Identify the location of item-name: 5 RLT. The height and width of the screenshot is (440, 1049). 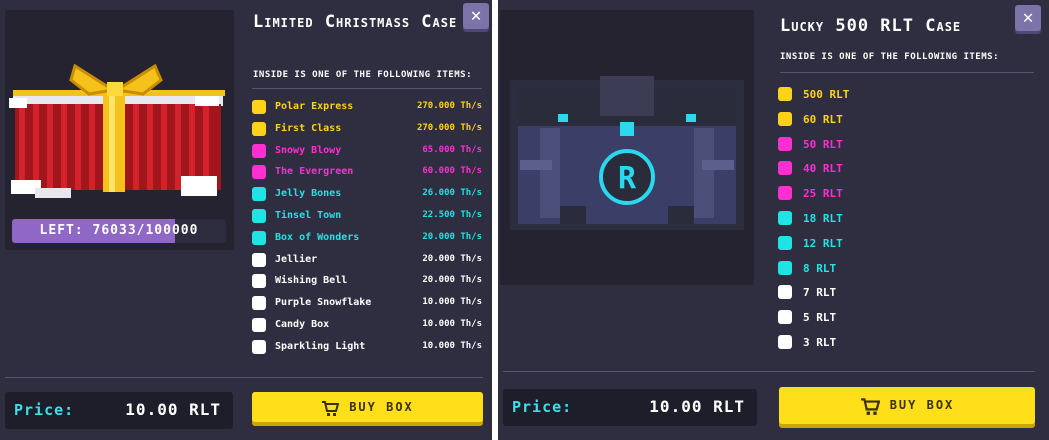
(820, 318).